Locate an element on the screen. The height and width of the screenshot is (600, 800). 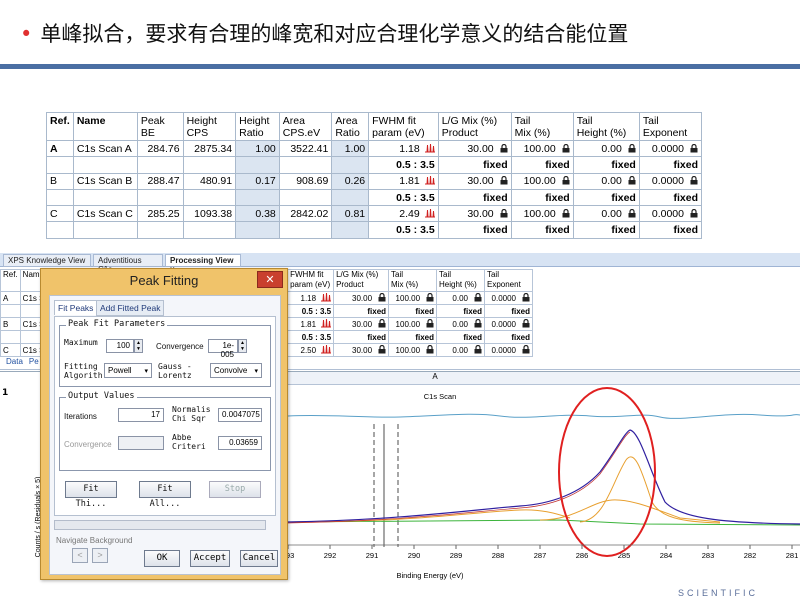
row-area: 2842.02 is located at coordinates (305, 214).